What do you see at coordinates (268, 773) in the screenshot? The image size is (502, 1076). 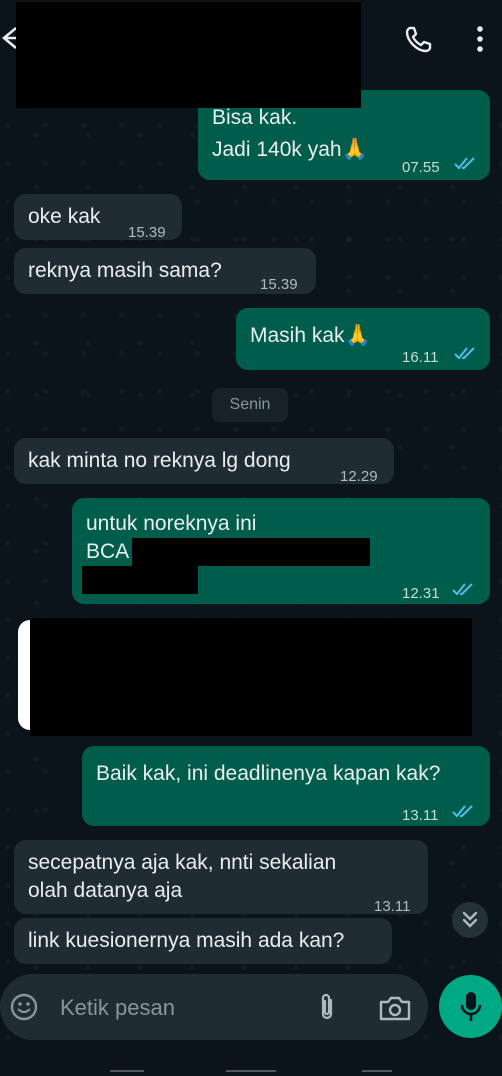 I see `message-text: Baik kak, ini deadlinenya kapan kak?` at bounding box center [268, 773].